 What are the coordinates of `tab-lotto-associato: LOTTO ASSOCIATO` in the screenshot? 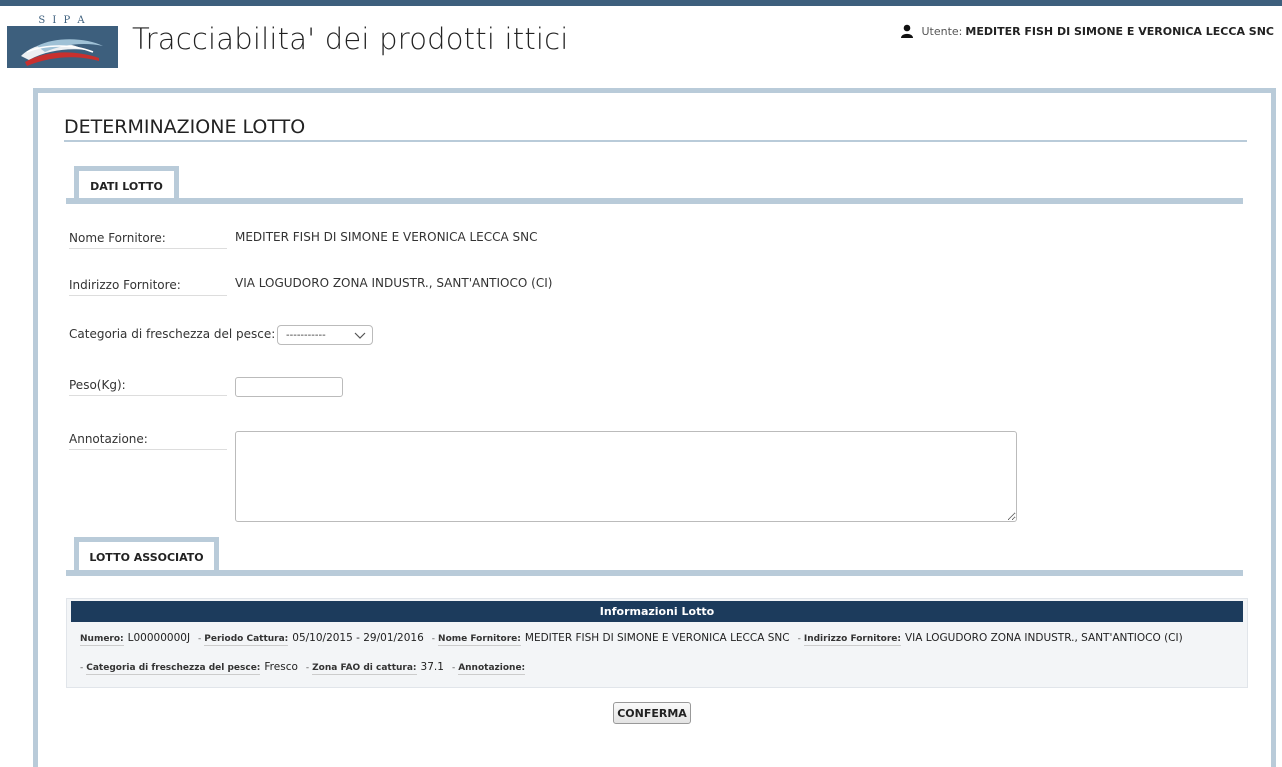 It's located at (146, 555).